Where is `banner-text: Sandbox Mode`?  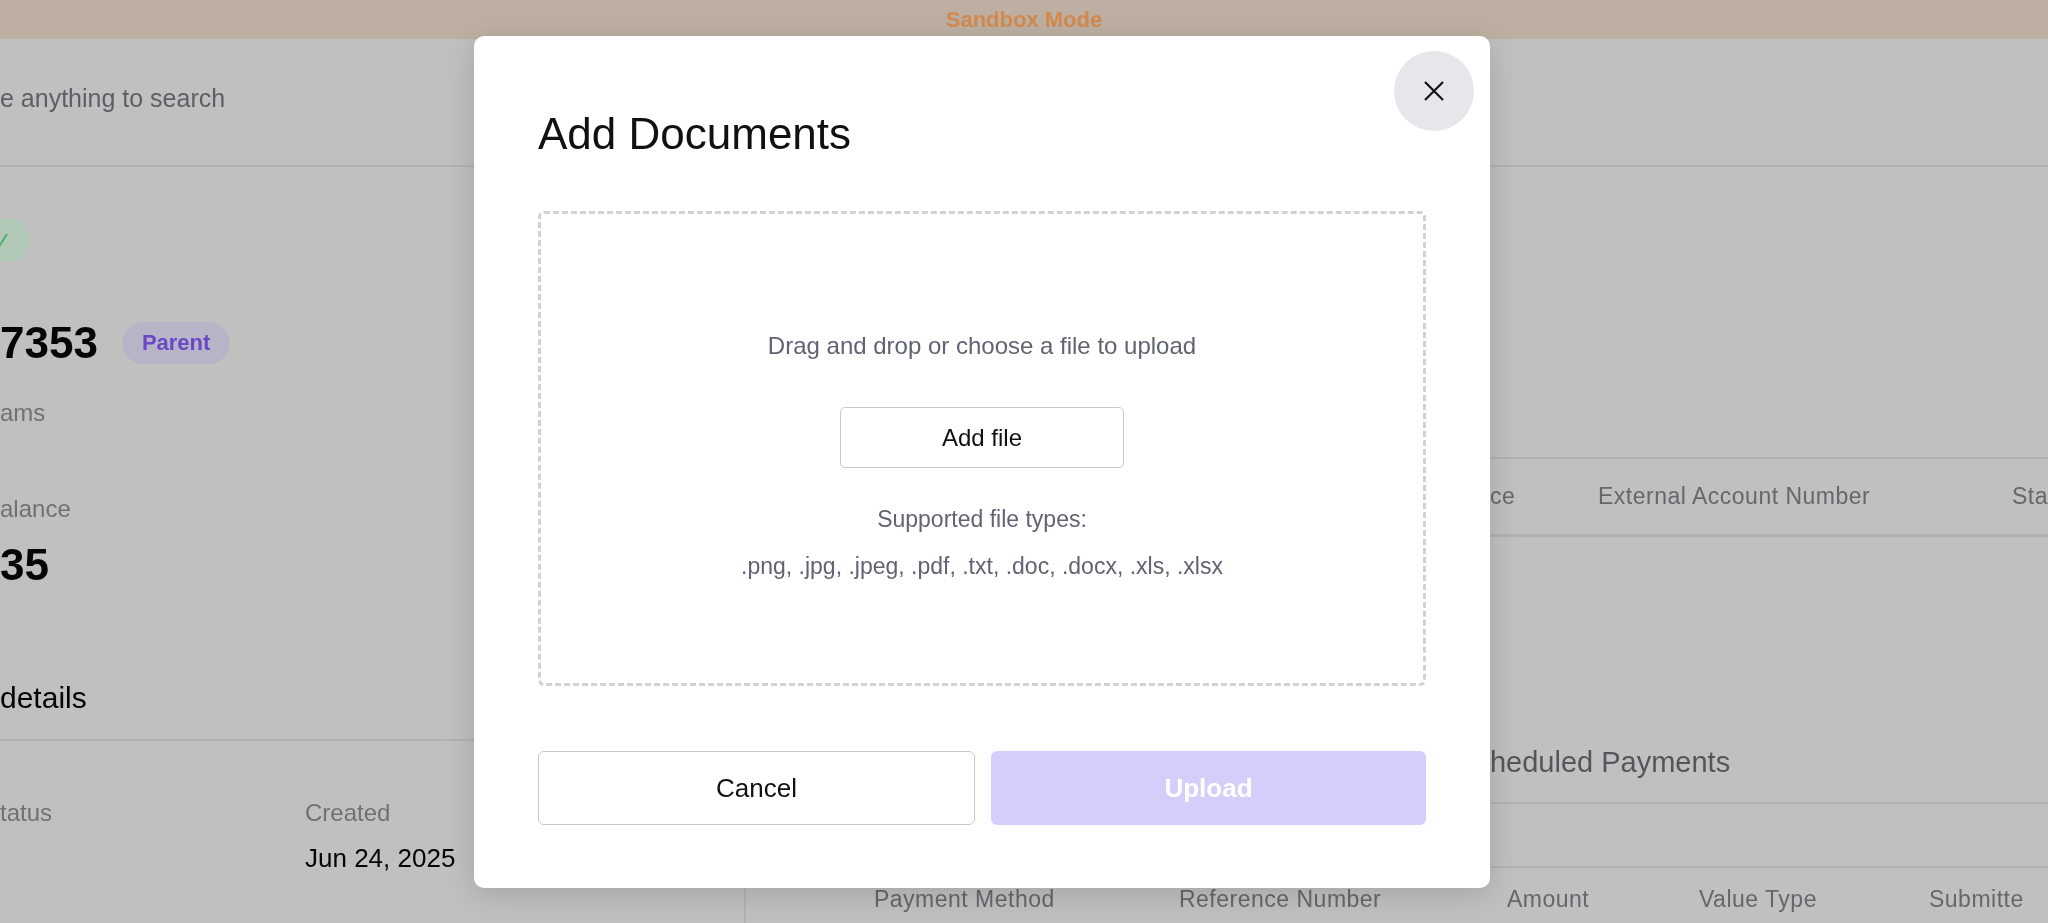 banner-text: Sandbox Mode is located at coordinates (1024, 19).